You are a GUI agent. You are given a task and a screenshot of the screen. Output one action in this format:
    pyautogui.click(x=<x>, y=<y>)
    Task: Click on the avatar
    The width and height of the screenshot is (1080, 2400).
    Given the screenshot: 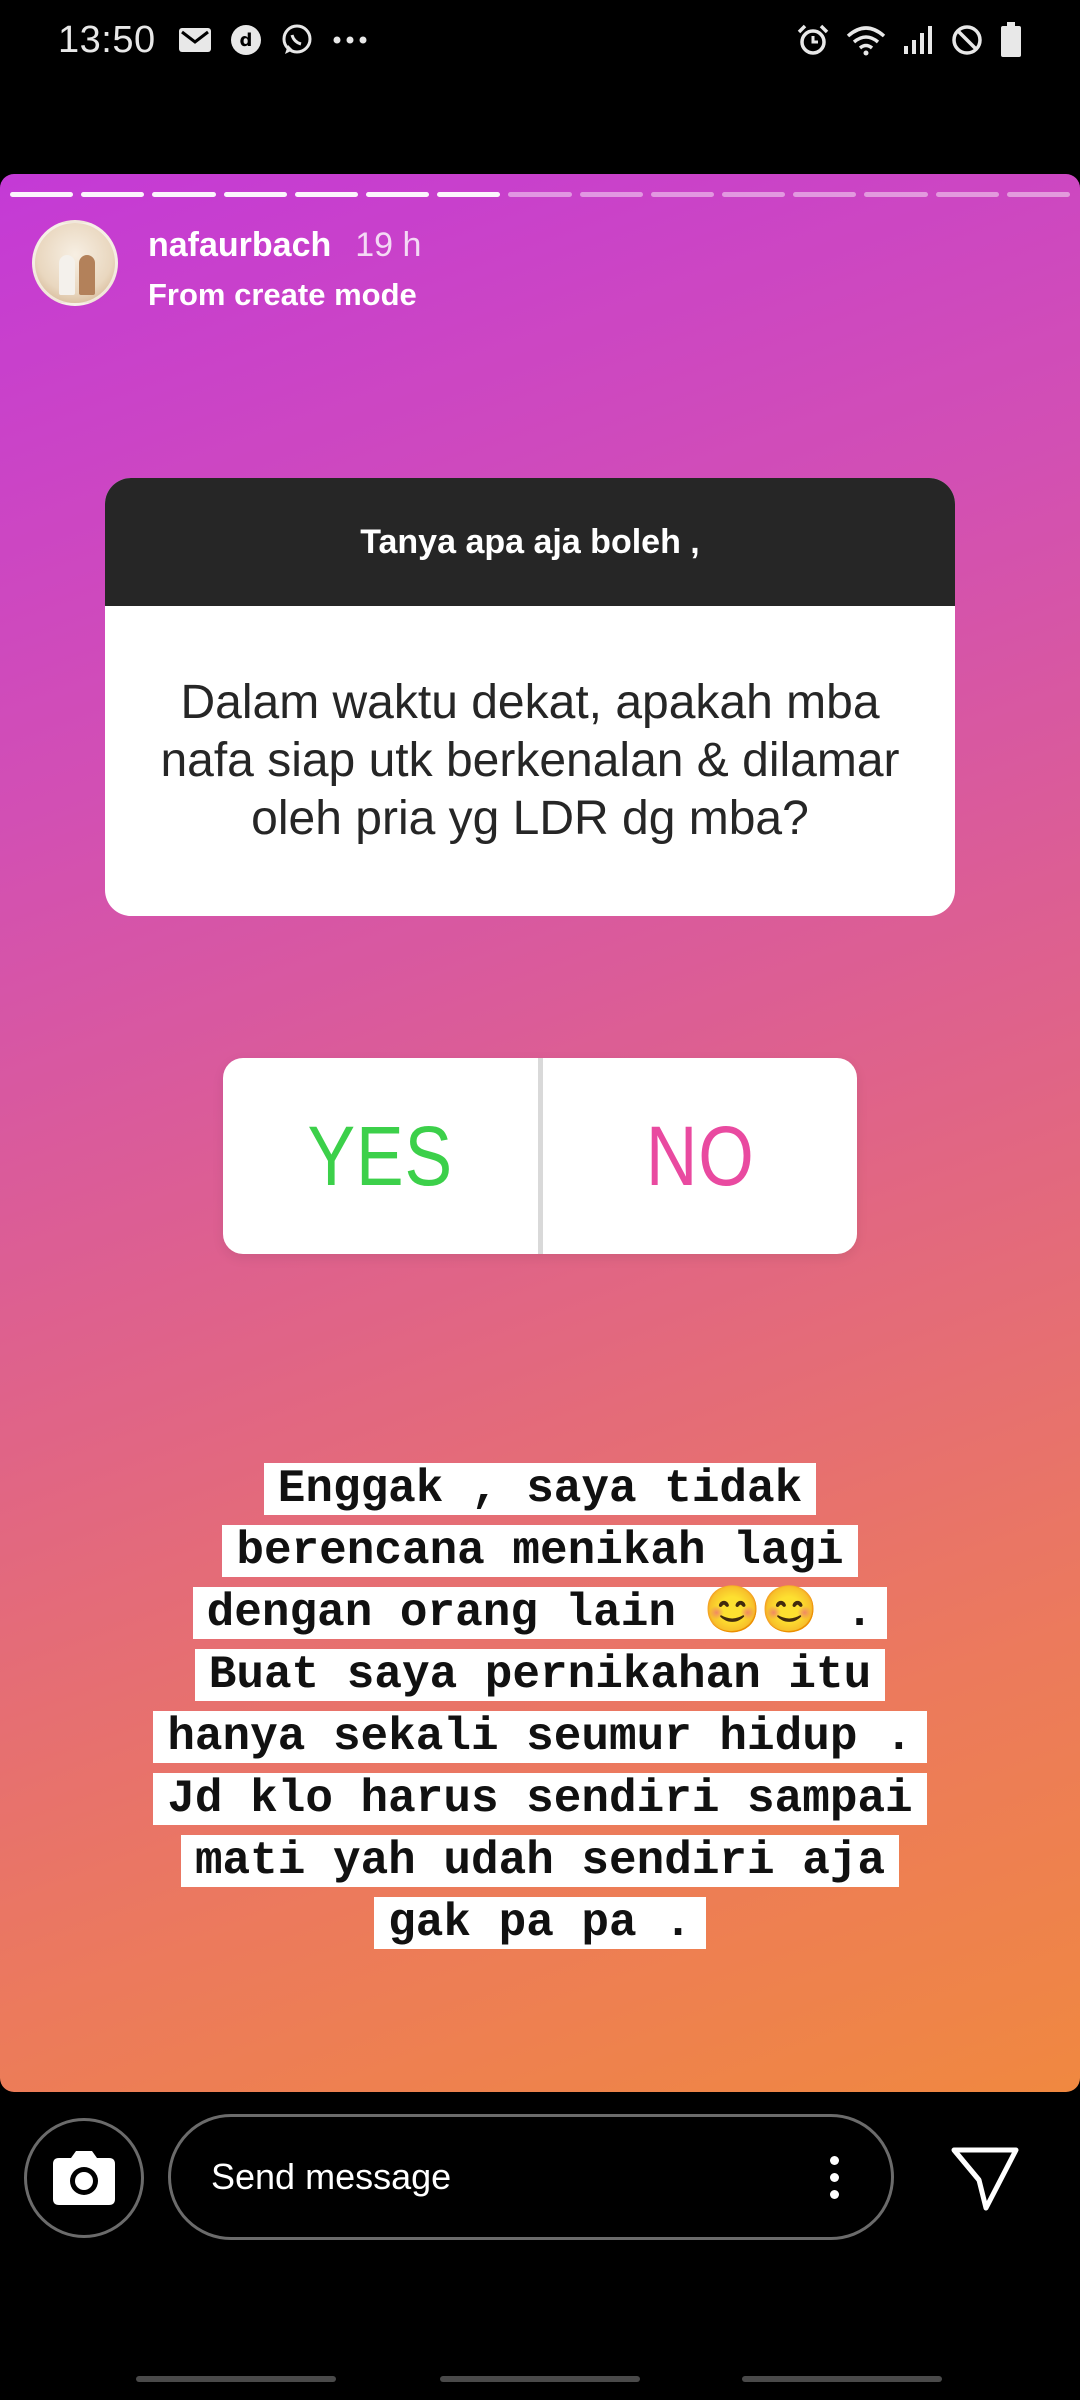 What is the action you would take?
    pyautogui.click(x=75, y=263)
    